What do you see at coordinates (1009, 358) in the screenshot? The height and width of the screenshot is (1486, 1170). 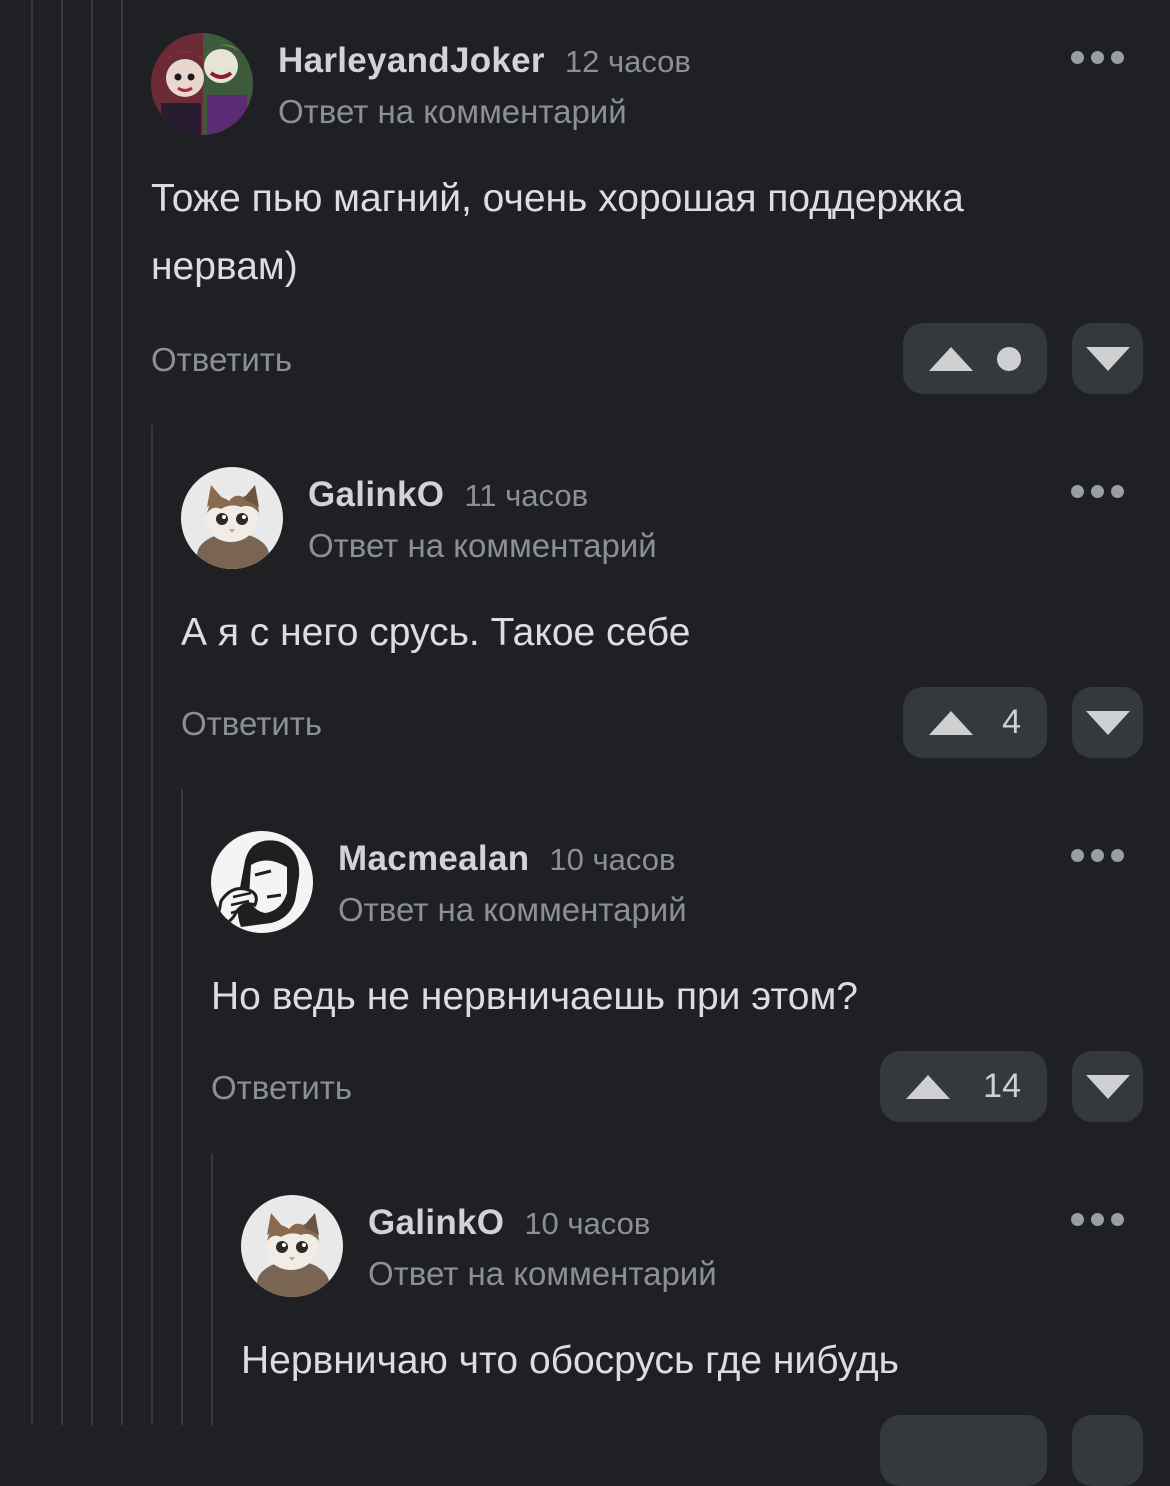 I see `dot-icon` at bounding box center [1009, 358].